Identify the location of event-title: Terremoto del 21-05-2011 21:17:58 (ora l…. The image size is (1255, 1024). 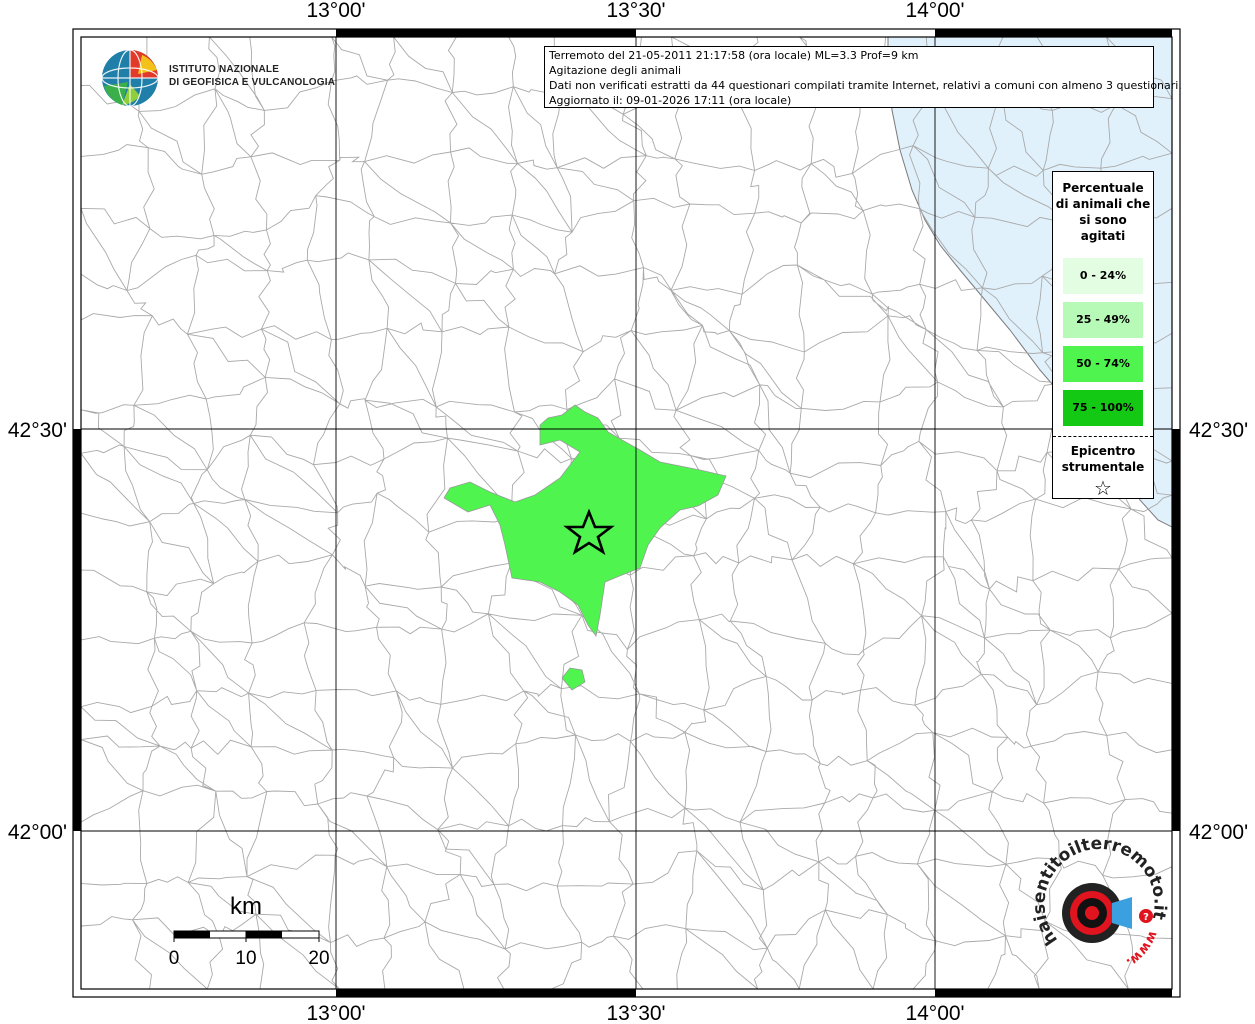
(734, 55).